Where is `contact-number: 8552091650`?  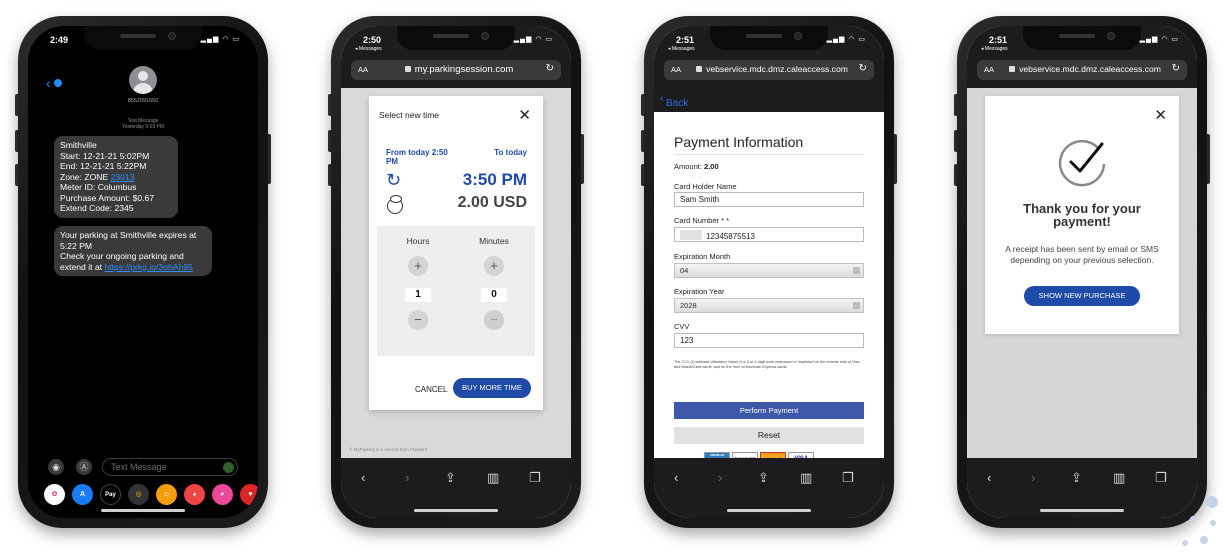
contact-number: 8552091650 is located at coordinates (143, 101).